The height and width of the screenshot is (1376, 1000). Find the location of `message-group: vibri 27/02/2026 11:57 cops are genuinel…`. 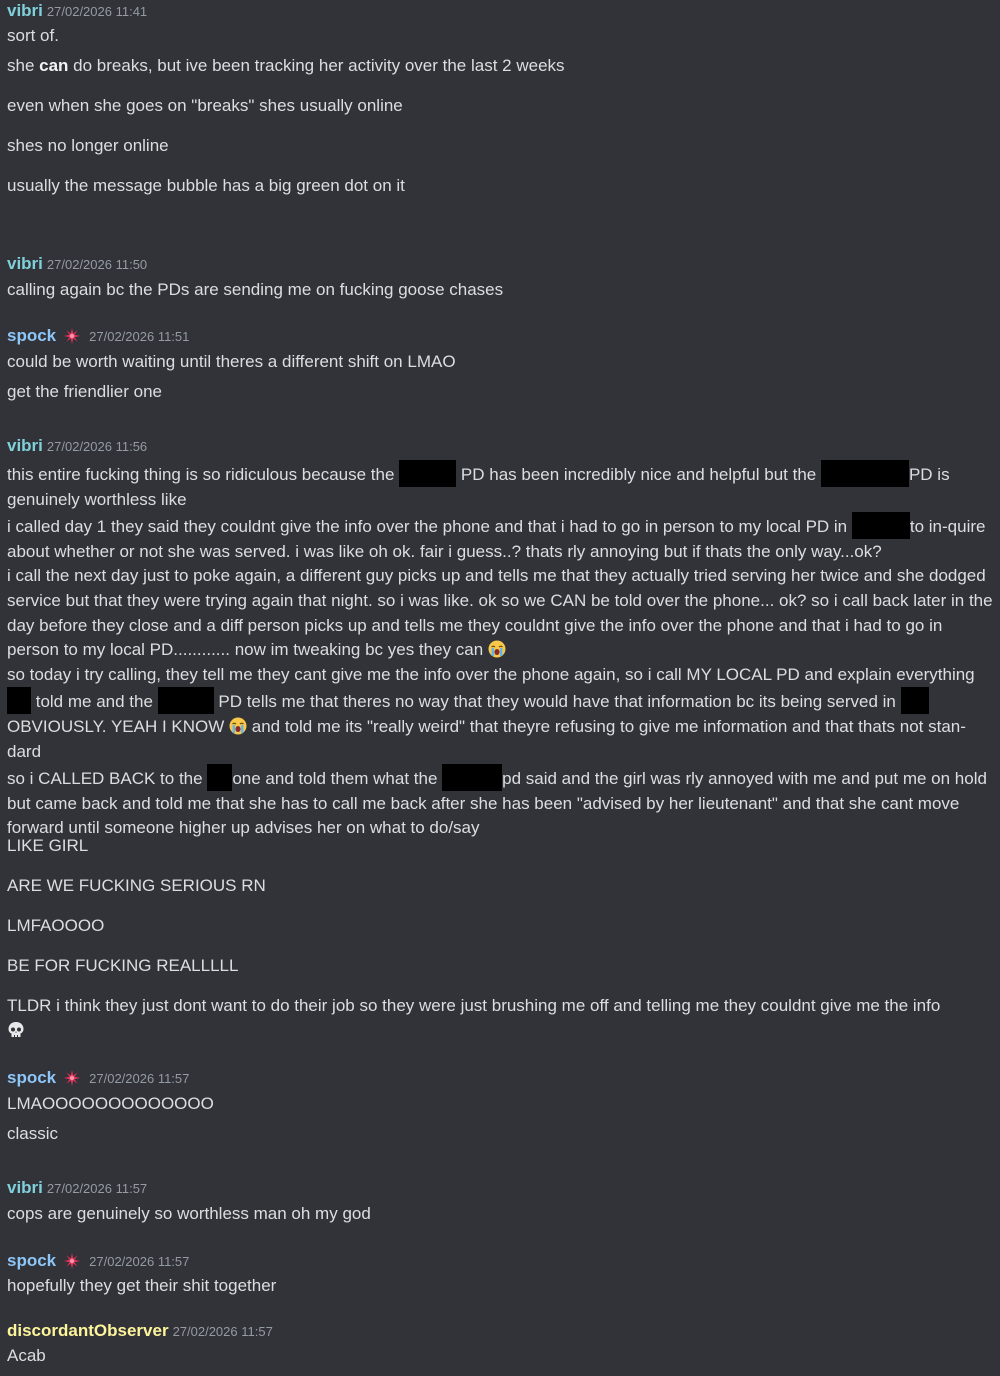

message-group: vibri 27/02/2026 11:57 cops are genuinel… is located at coordinates (500, 1200).